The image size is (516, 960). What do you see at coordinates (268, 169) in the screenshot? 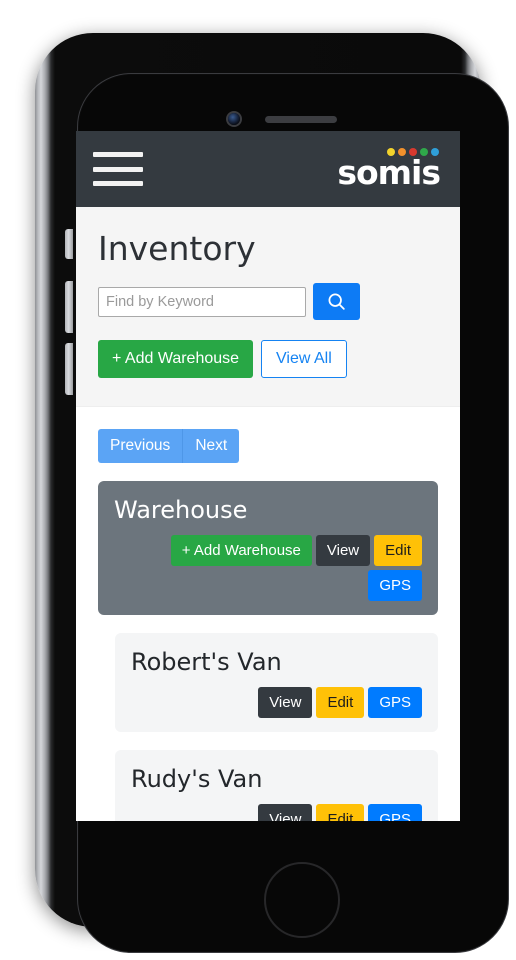
I see `app-navbar: somis` at bounding box center [268, 169].